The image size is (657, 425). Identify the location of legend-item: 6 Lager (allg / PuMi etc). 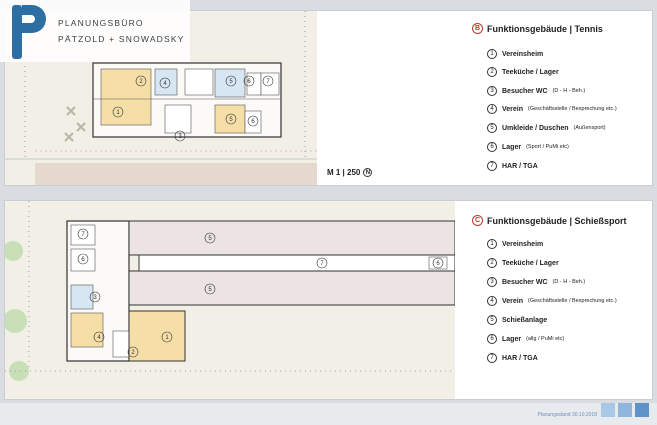
(525, 339).